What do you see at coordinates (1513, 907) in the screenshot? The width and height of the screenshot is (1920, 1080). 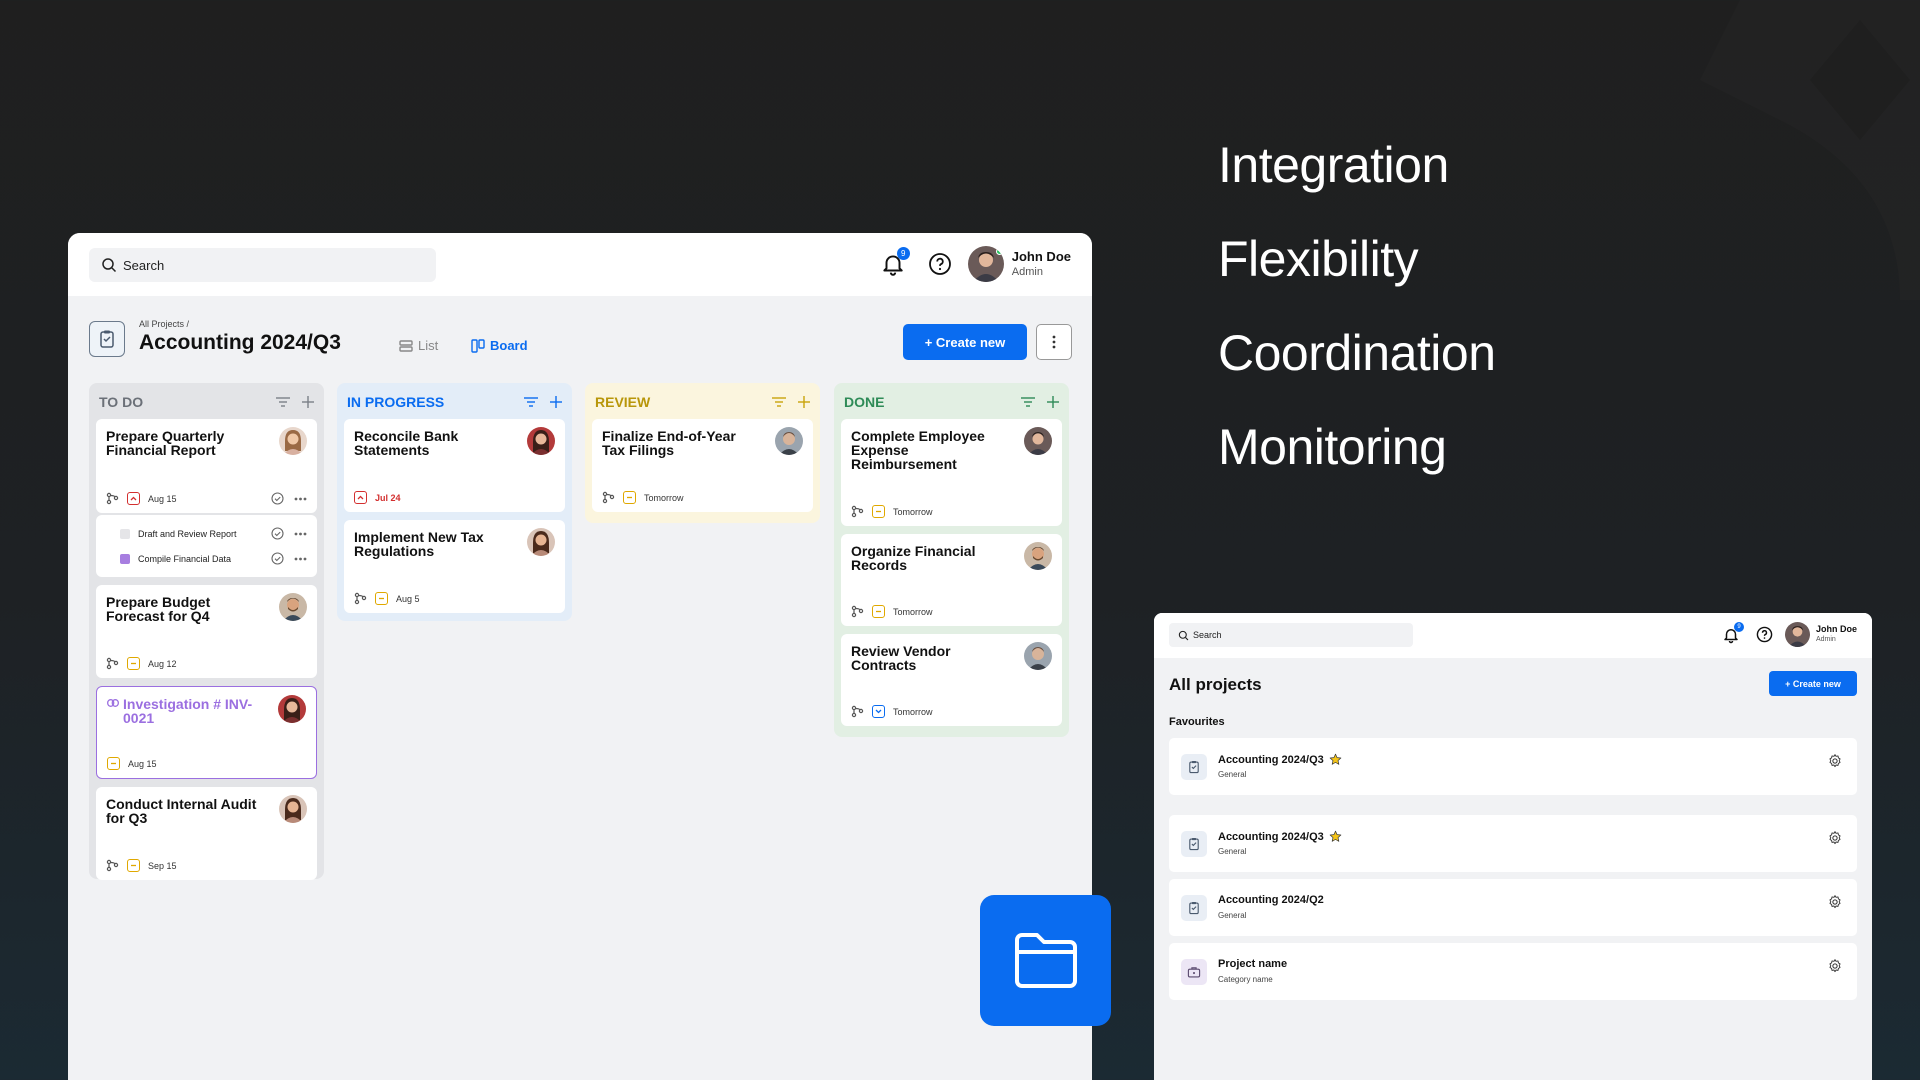 I see `project-row: Accounting 2024/Q2 General` at bounding box center [1513, 907].